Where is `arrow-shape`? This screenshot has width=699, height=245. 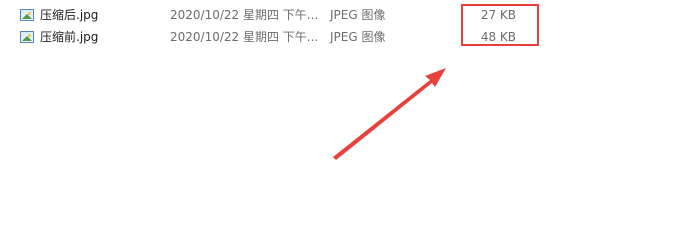 arrow-shape is located at coordinates (389, 114).